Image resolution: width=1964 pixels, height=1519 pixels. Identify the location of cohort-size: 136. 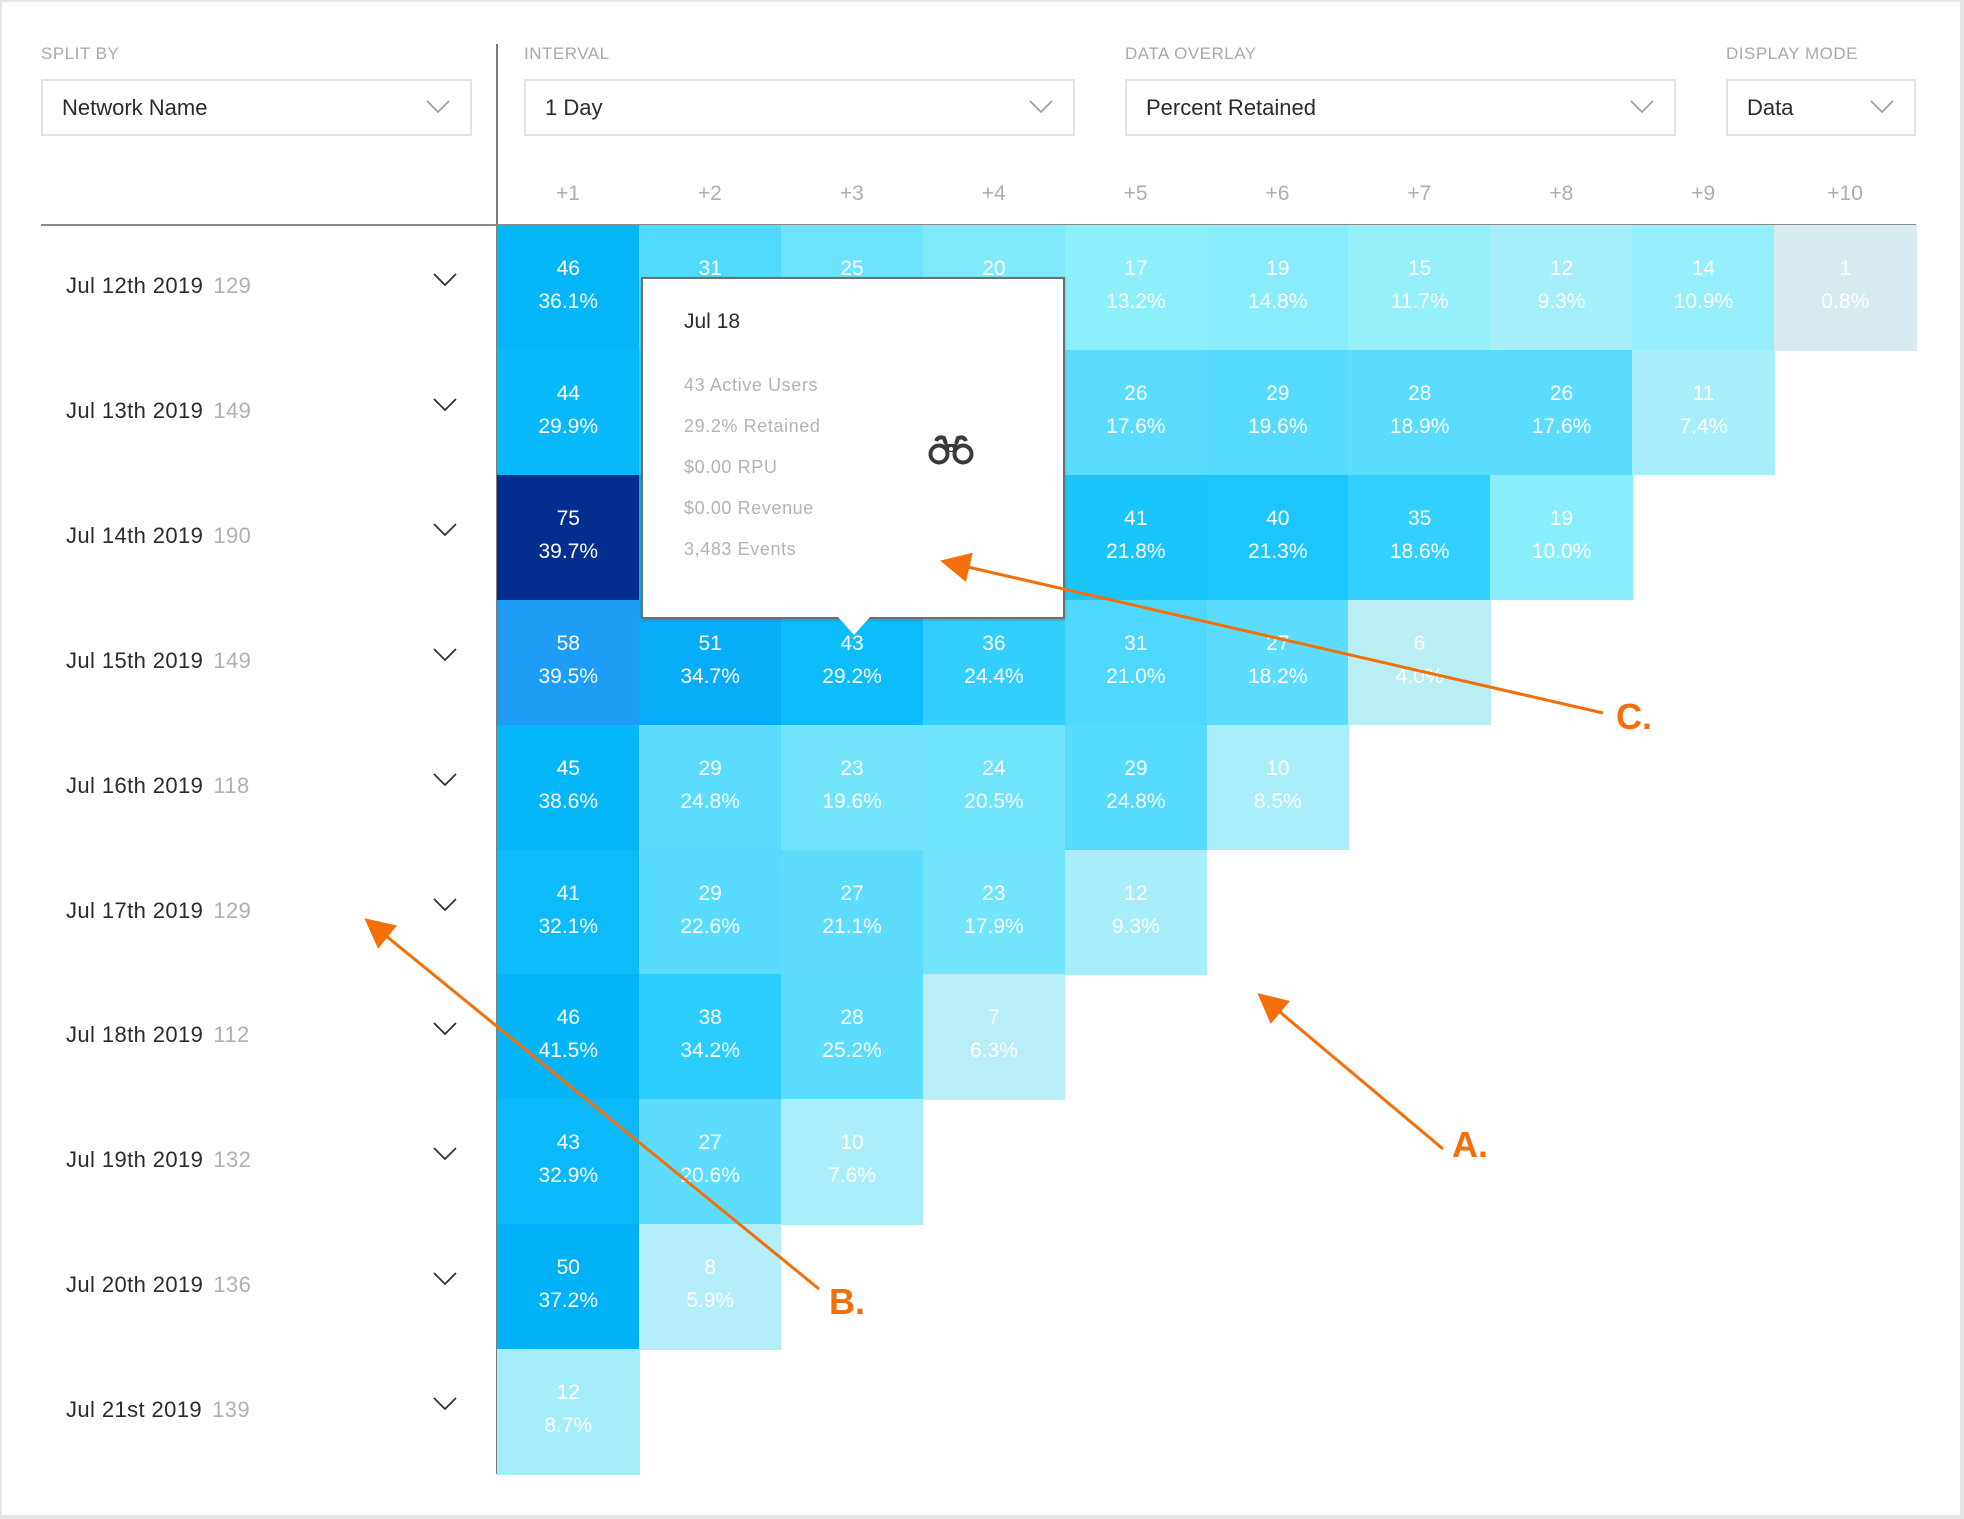
(232, 1285).